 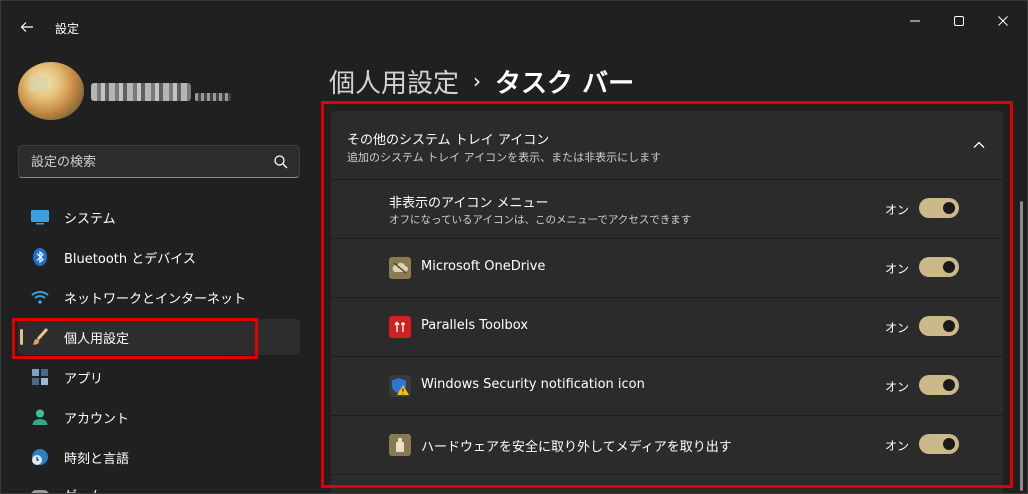 What do you see at coordinates (514, 25) in the screenshot?
I see `title-bar: 設定` at bounding box center [514, 25].